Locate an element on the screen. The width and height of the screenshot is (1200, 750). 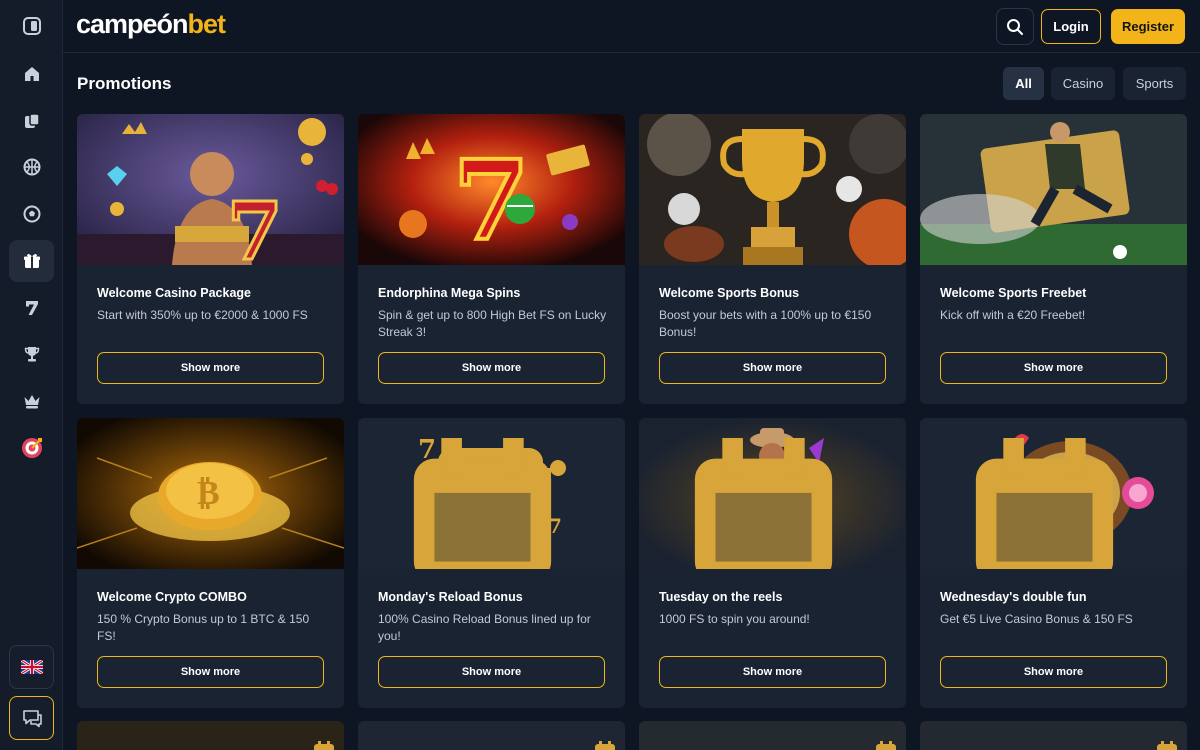
promo-image: ₿ is located at coordinates (210, 493).